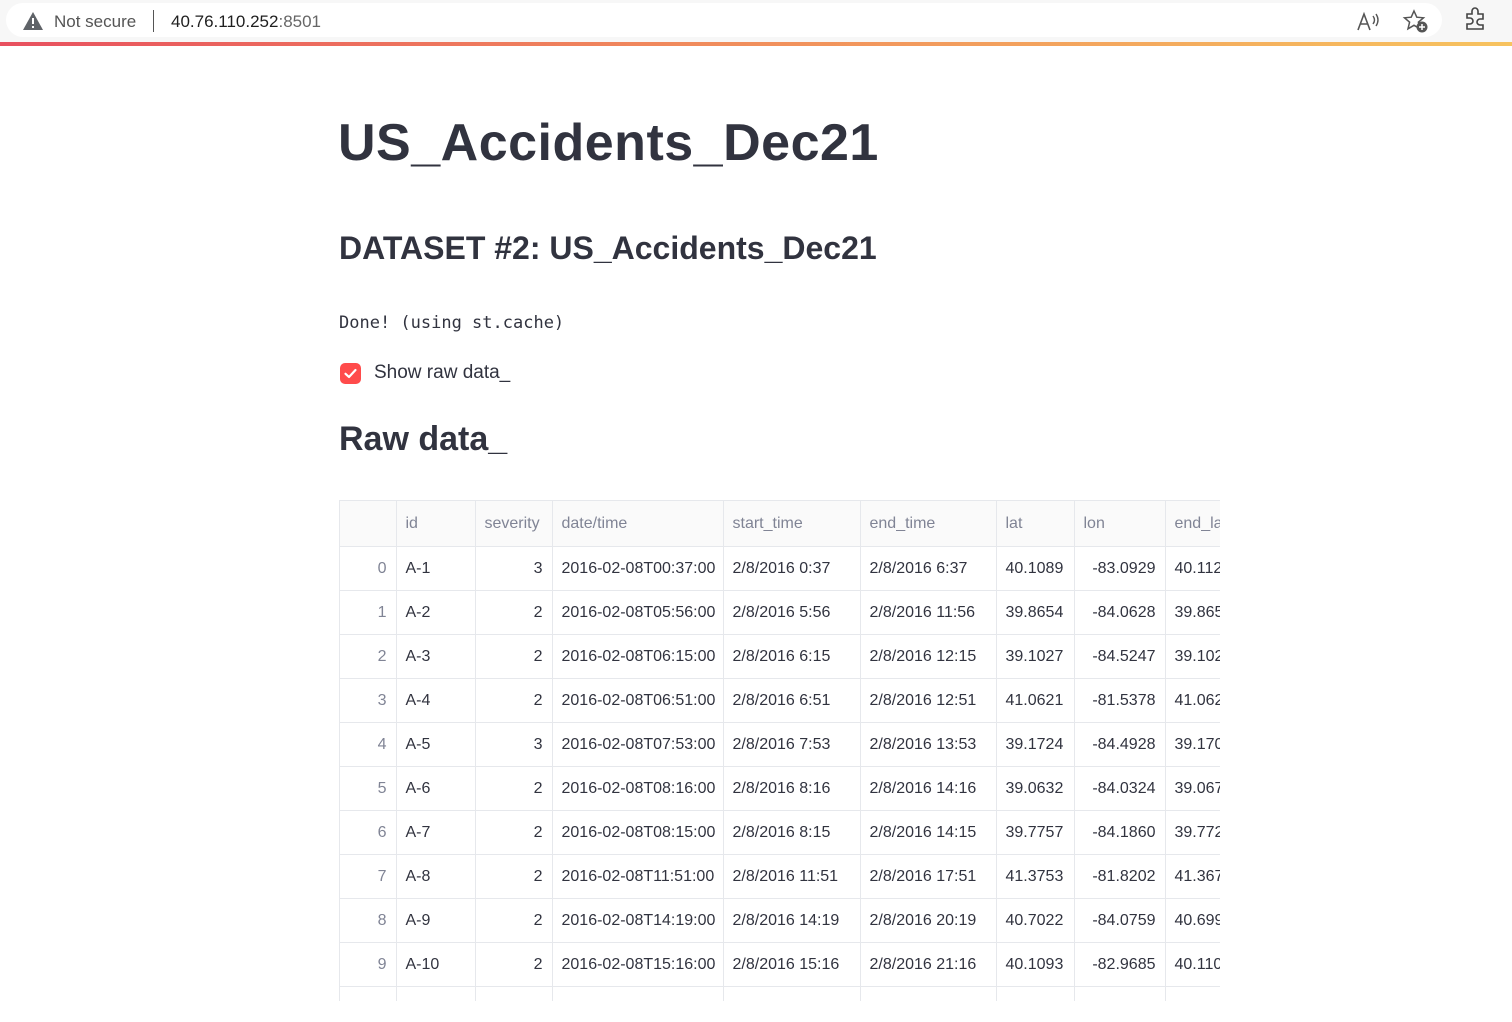 The width and height of the screenshot is (1512, 1022). I want to click on table-cell: 2016-02-08T06:15:00, so click(638, 656).